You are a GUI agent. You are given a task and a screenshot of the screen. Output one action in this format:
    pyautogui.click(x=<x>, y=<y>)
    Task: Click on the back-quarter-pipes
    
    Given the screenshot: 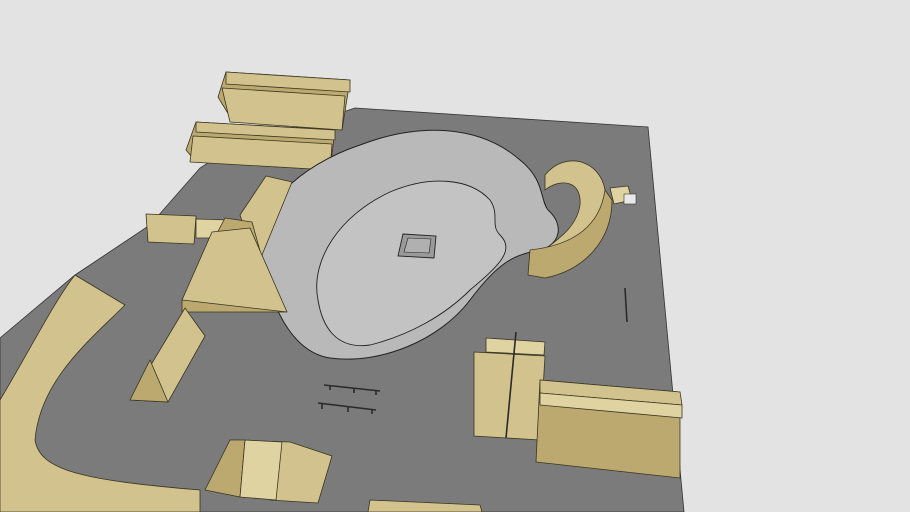 What is the action you would take?
    pyautogui.click(x=268, y=121)
    